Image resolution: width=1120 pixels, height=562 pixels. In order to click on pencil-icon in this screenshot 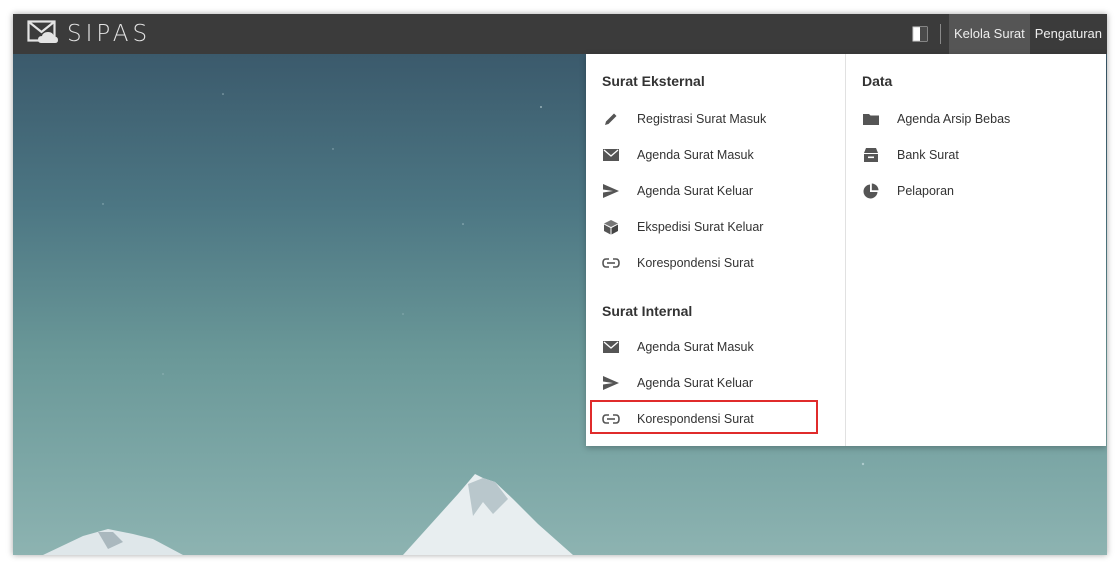, I will do `click(611, 119)`.